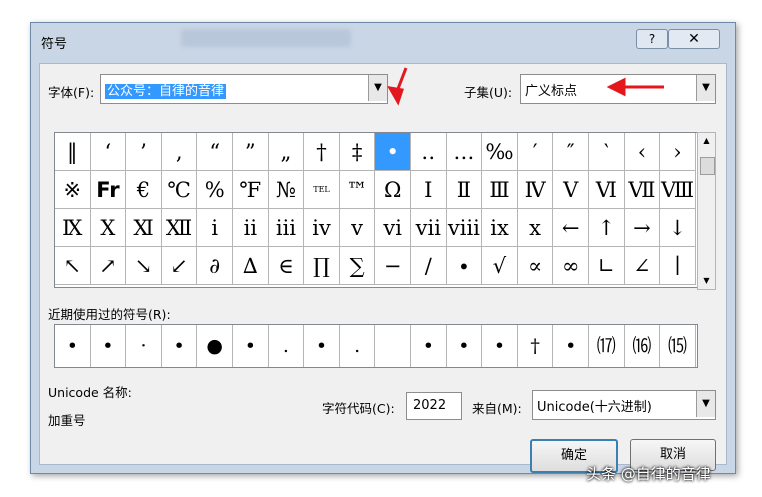 The height and width of the screenshot is (497, 762). I want to click on font-dropdown-icon: ▼, so click(377, 88).